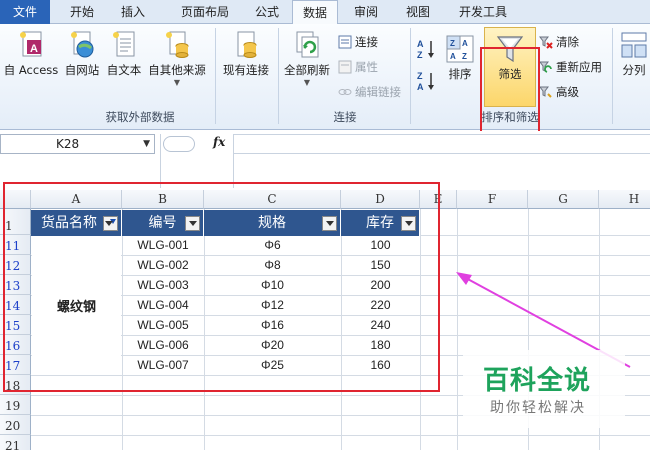 The width and height of the screenshot is (650, 450). I want to click on name-box: K28 ▼, so click(77, 144).